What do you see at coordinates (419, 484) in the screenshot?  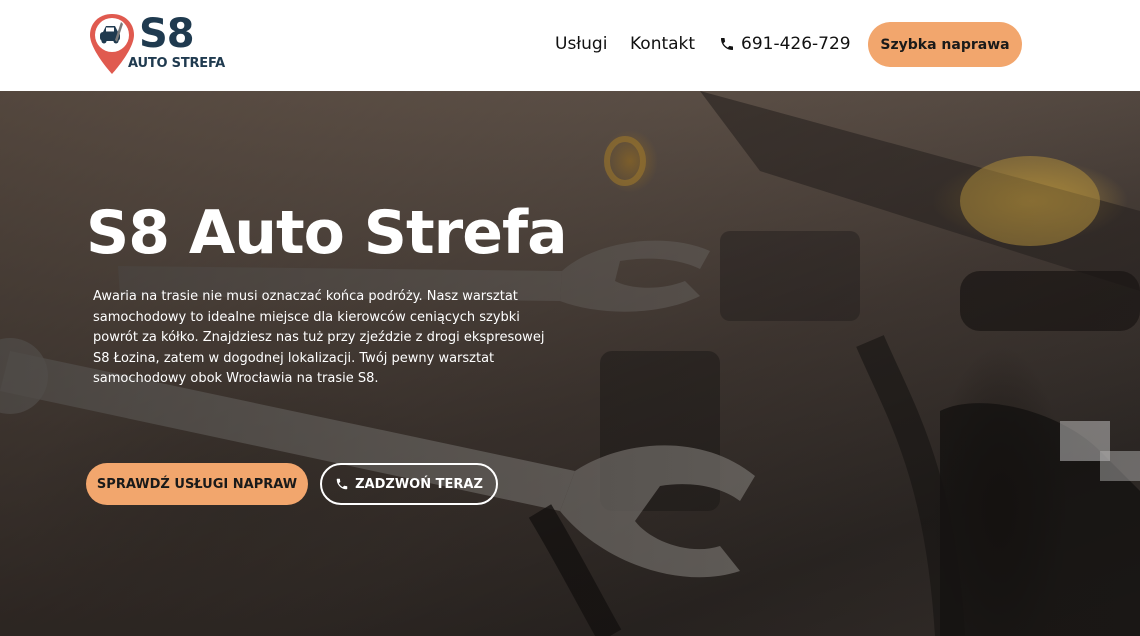 I see `call-now-label: ZADZWOŃ TERAZ` at bounding box center [419, 484].